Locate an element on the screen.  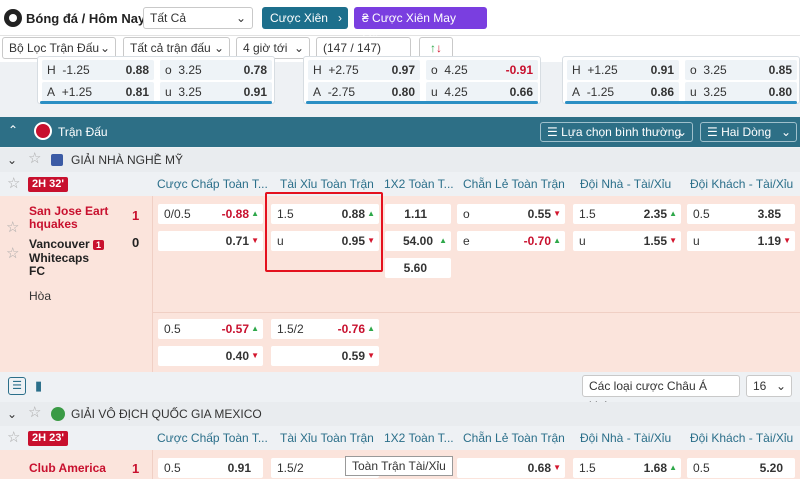
over-under-over-cell: 1.5/2 -0.76 ▲ is located at coordinates (325, 329).